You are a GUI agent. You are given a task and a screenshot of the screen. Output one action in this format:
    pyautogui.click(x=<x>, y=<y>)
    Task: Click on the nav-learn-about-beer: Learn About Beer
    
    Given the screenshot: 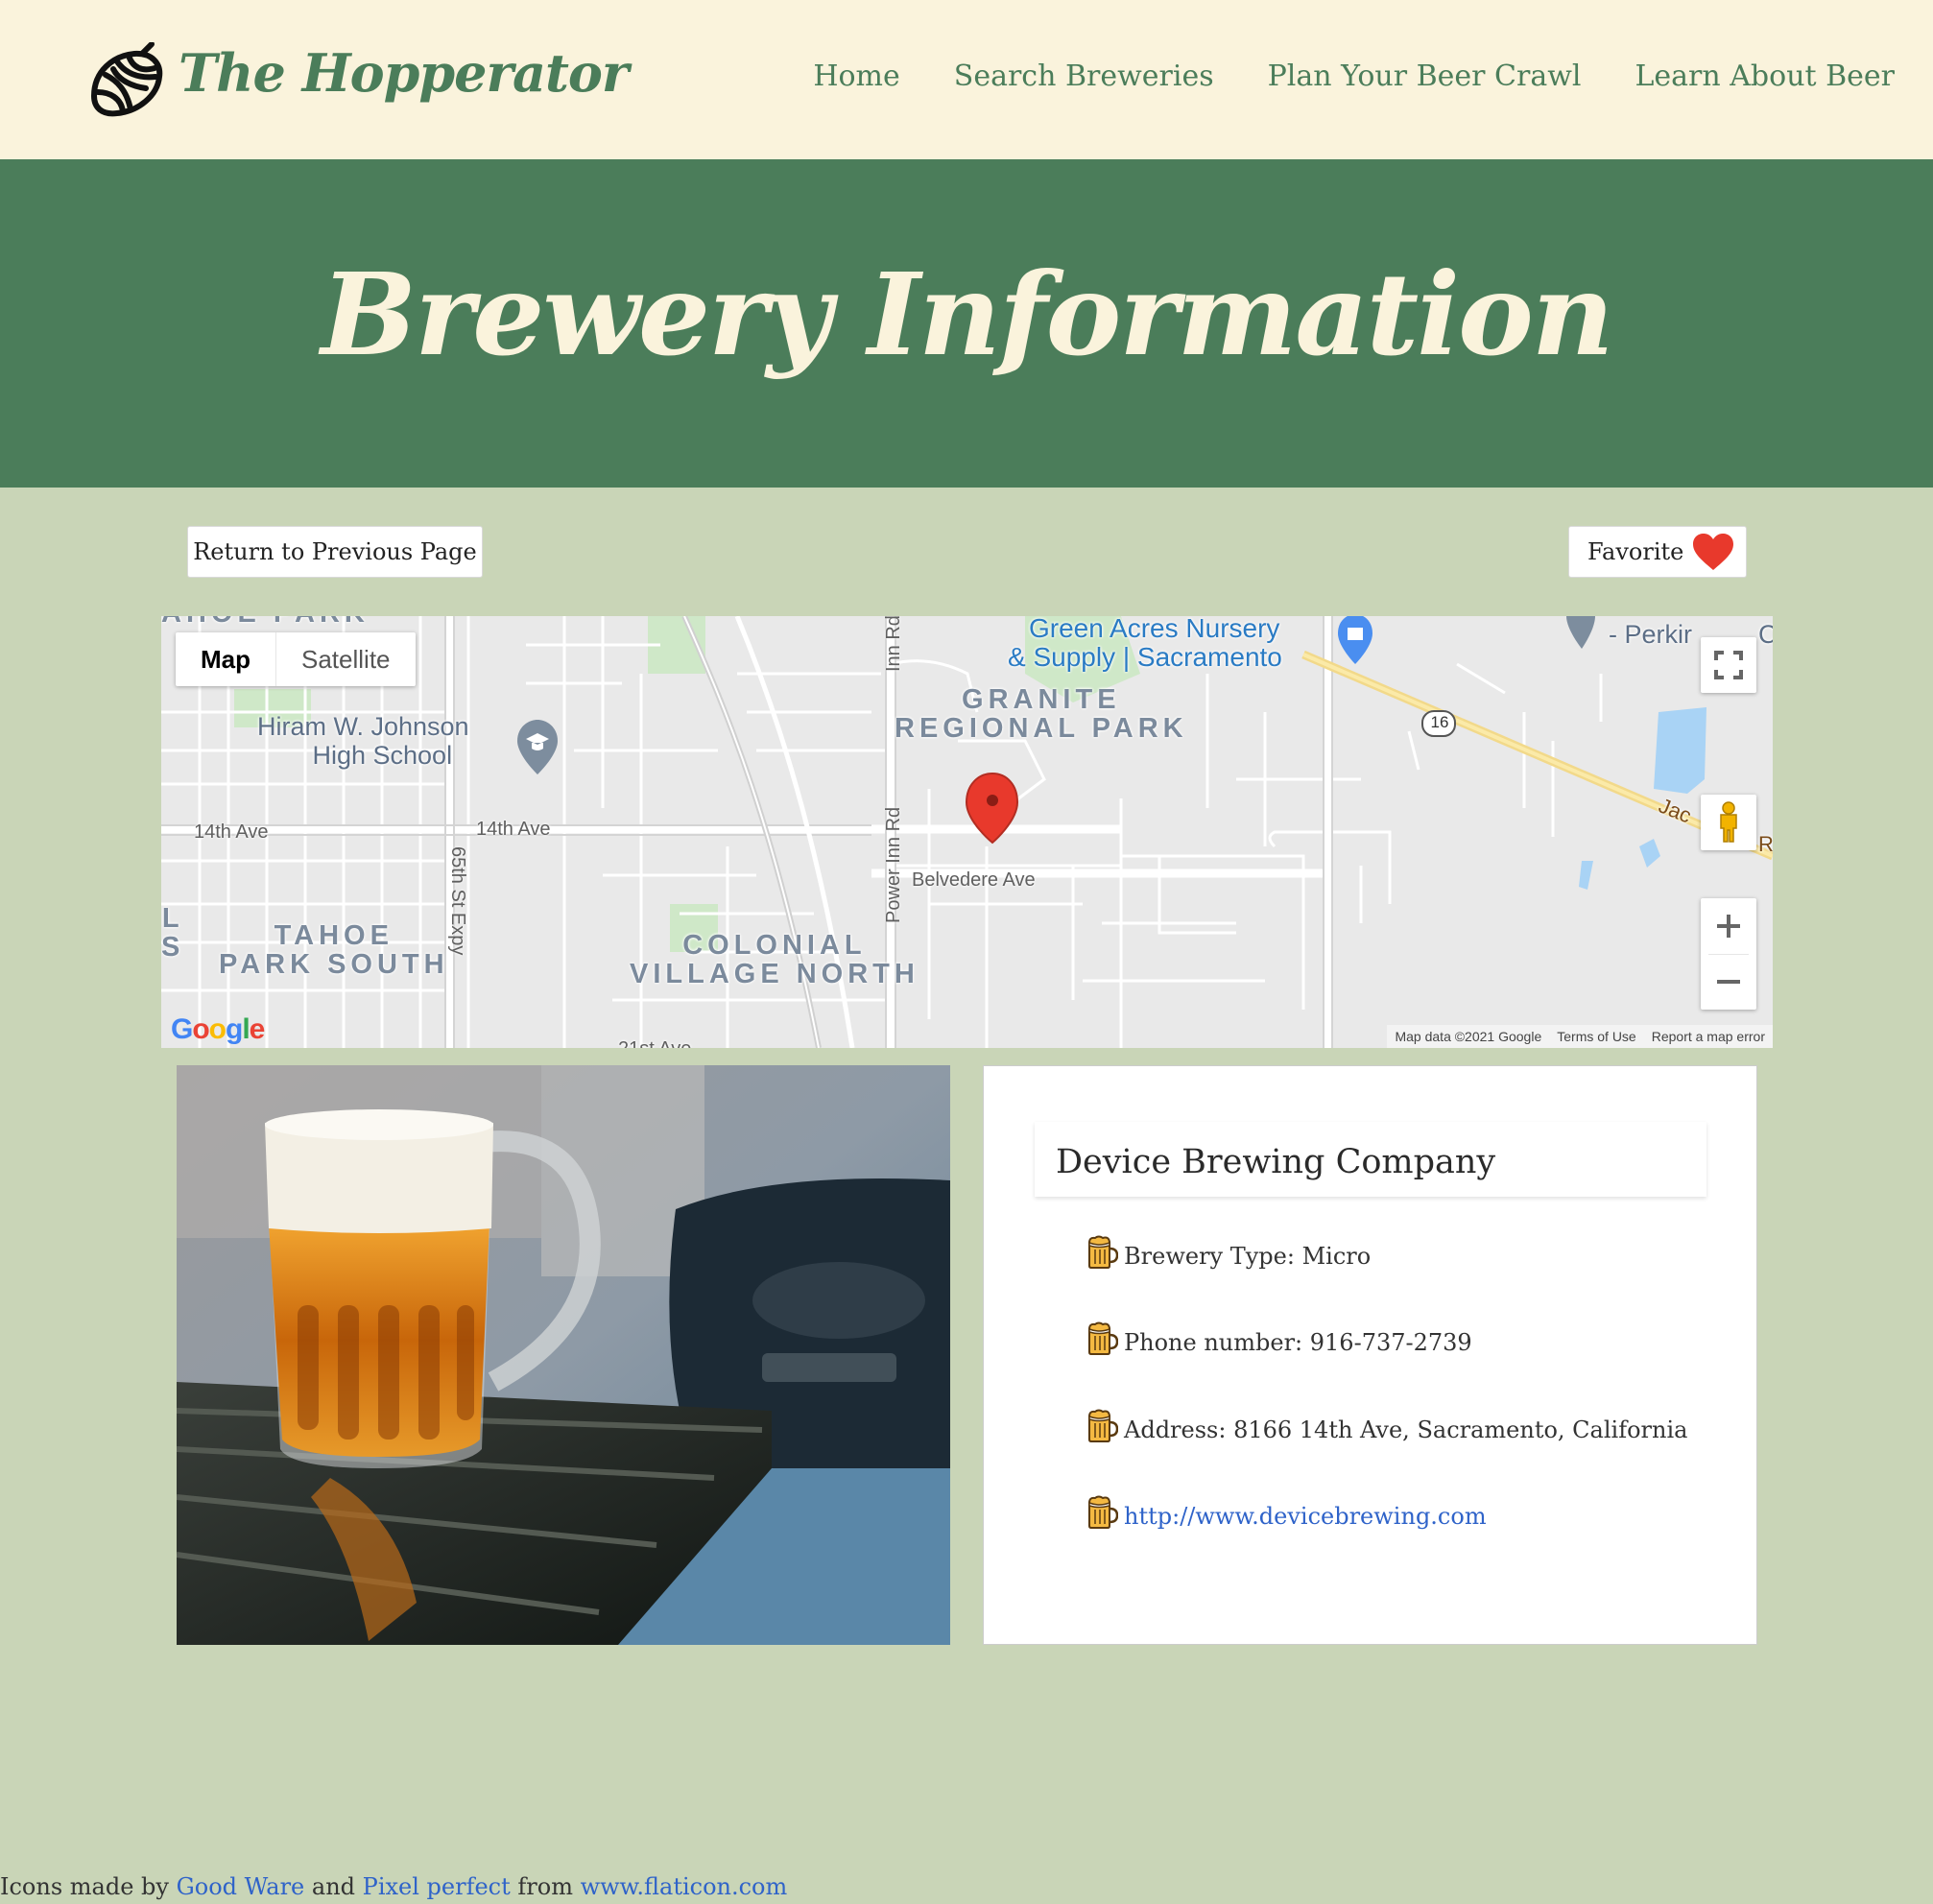 What is the action you would take?
    pyautogui.click(x=1765, y=77)
    